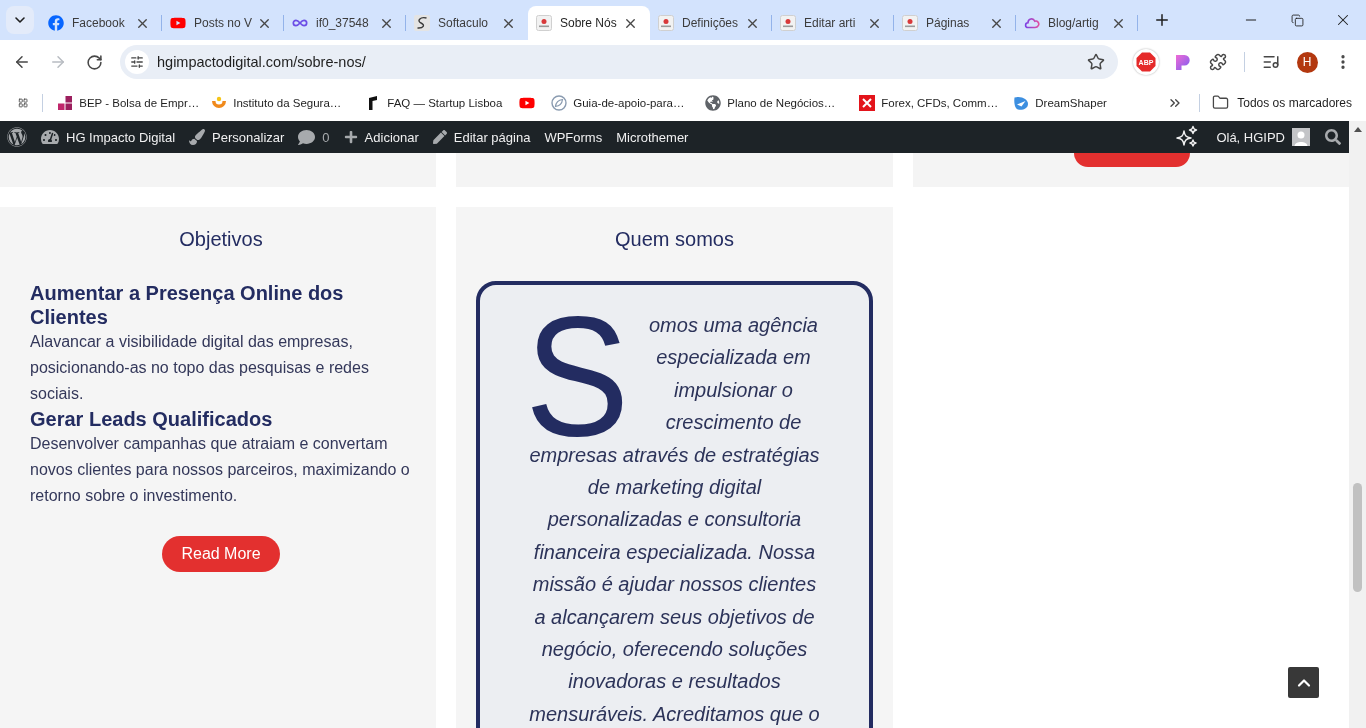 The height and width of the screenshot is (728, 1366). Describe the element at coordinates (178, 23) in the screenshot. I see `youtube-icon` at that location.